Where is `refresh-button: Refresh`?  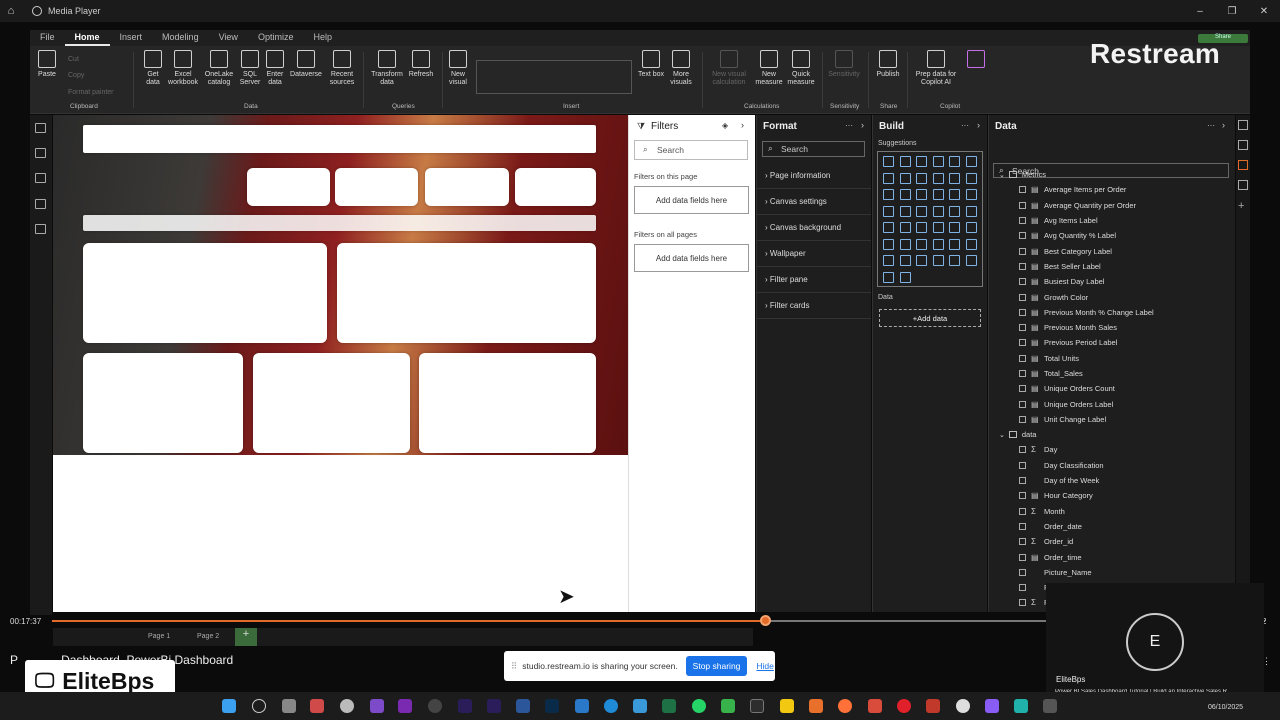
refresh-button: Refresh is located at coordinates (421, 64).